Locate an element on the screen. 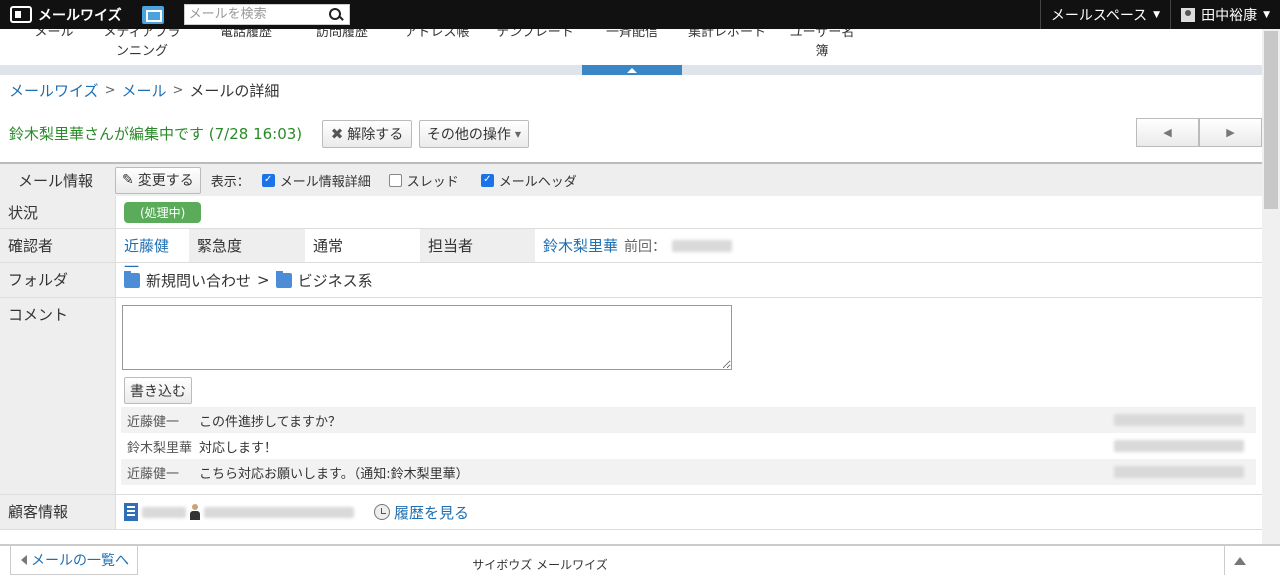 The width and height of the screenshot is (1280, 575). next-button: ▶ is located at coordinates (1230, 132).